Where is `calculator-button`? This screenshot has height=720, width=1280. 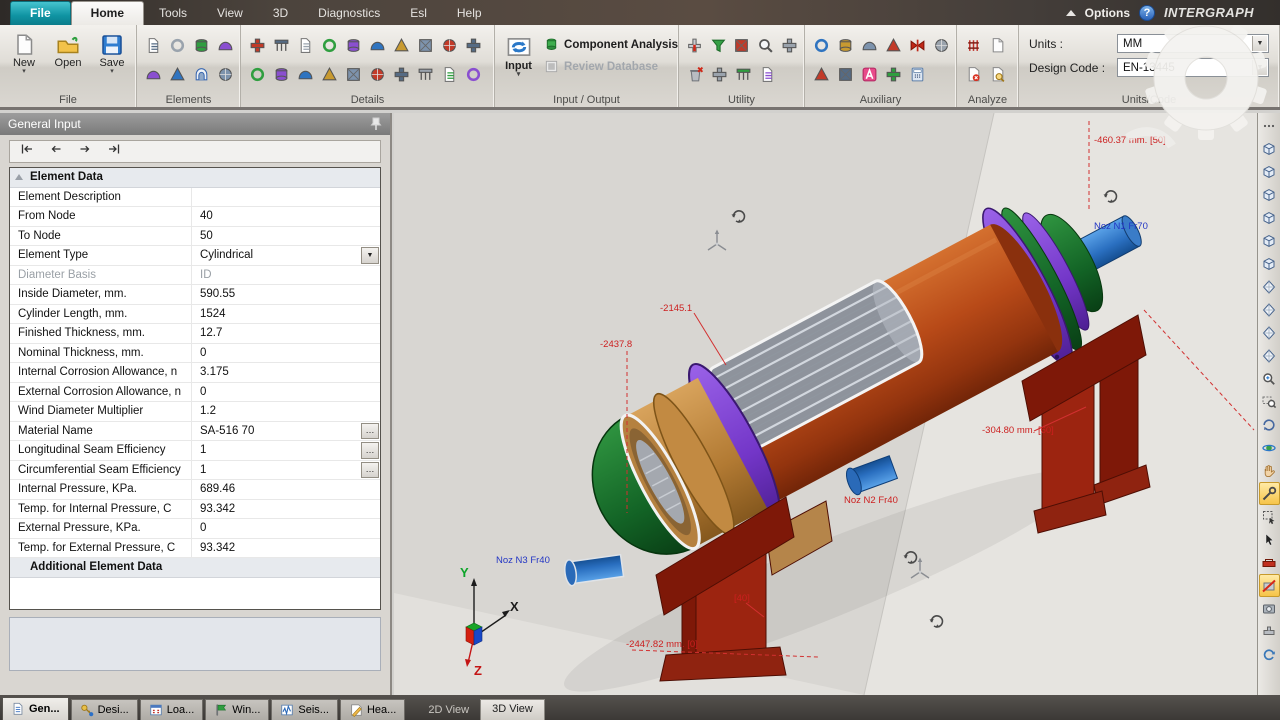 calculator-button is located at coordinates (917, 74).